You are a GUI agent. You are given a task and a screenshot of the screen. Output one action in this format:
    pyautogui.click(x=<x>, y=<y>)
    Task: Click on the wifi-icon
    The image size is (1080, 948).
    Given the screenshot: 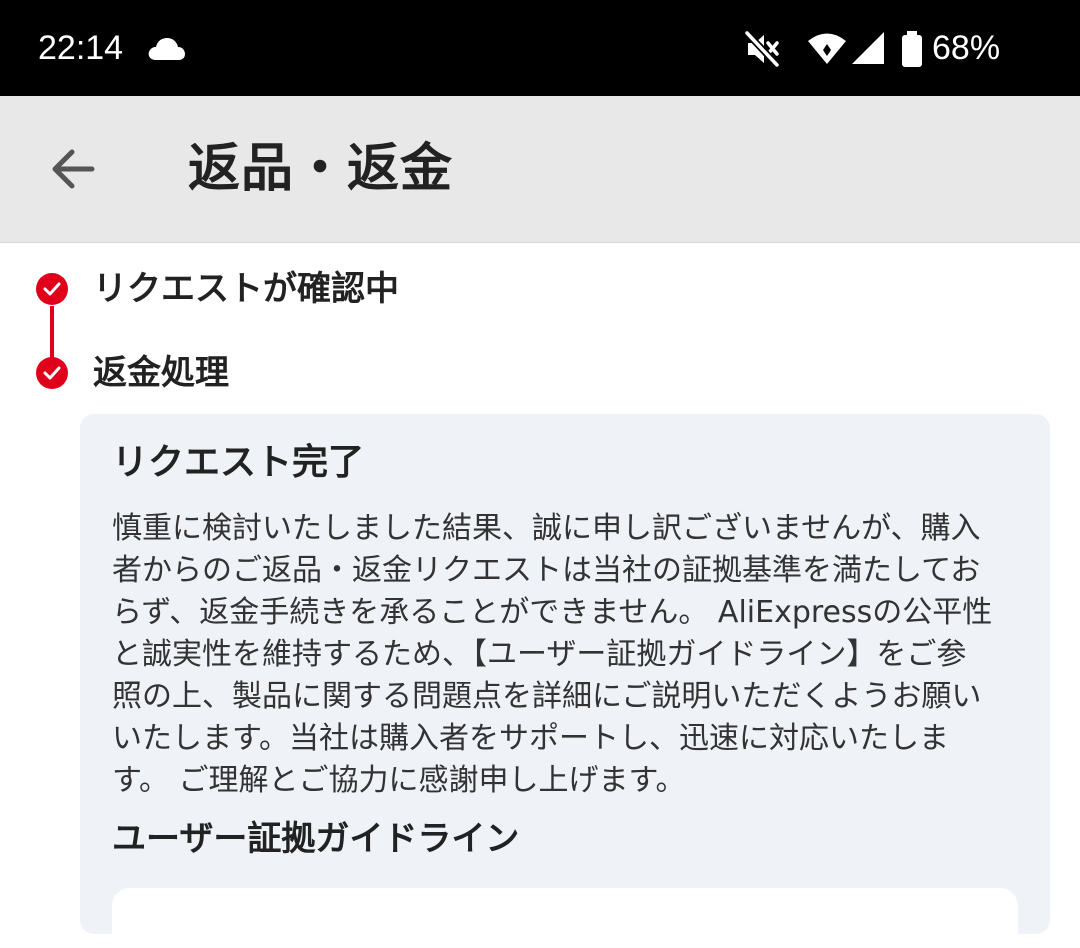 What is the action you would take?
    pyautogui.click(x=827, y=48)
    